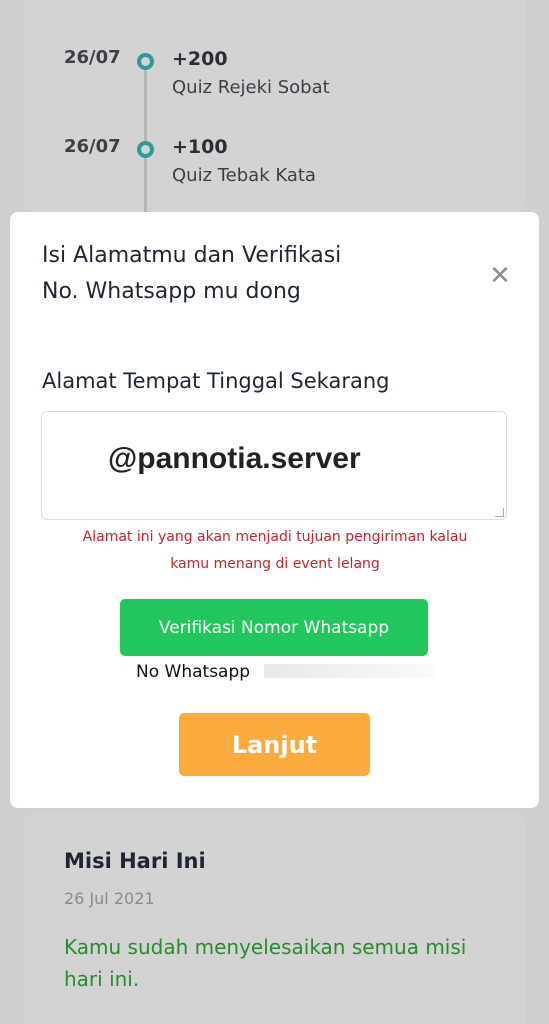 The image size is (549, 1024). Describe the element at coordinates (171, 291) in the screenshot. I see `modal-title-line: No. Whatsapp mu dong` at that location.